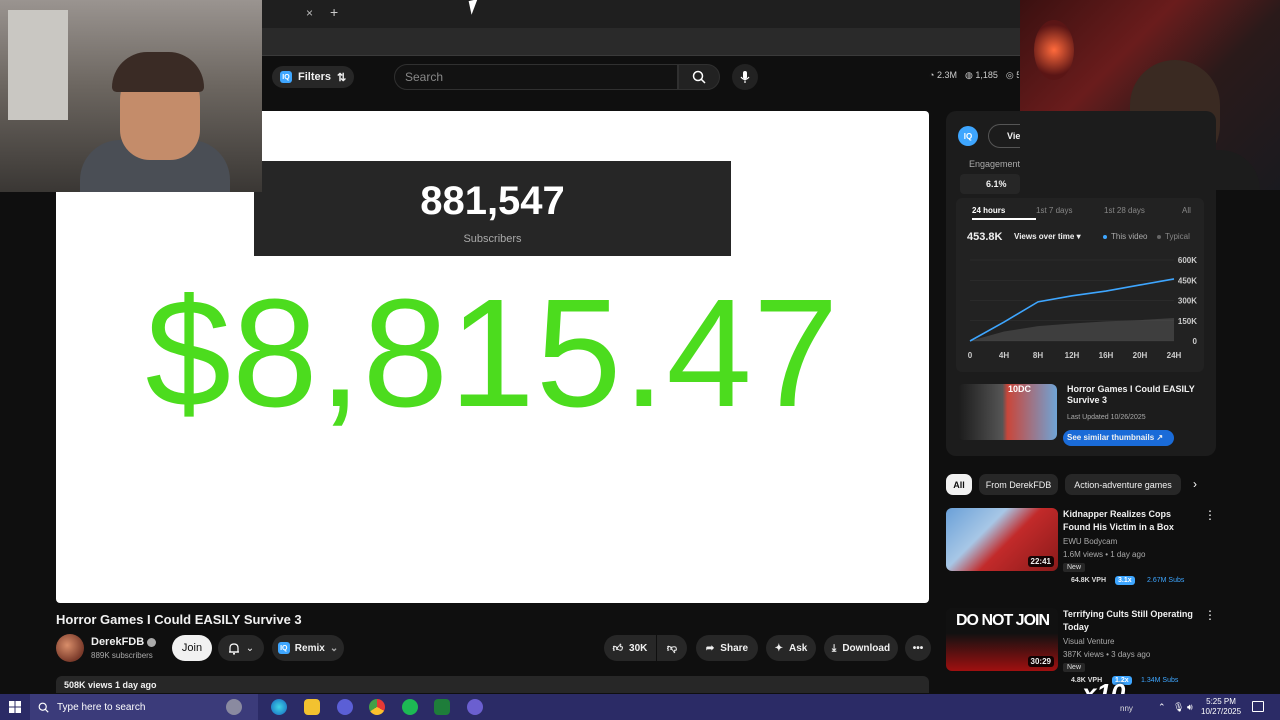 Image resolution: width=1280 pixels, height=720 pixels. Describe the element at coordinates (475, 707) in the screenshot. I see `discord-icon` at that location.